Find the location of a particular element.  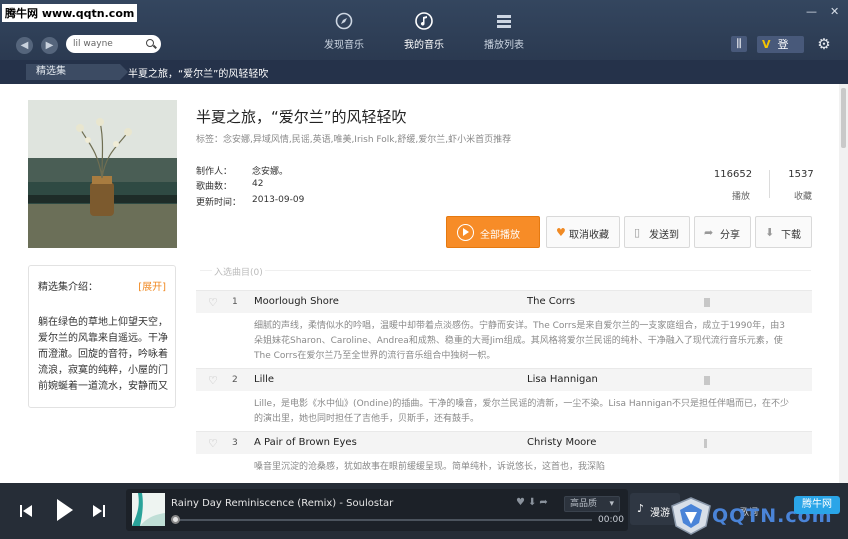

song-count-value: 42 is located at coordinates (258, 184).